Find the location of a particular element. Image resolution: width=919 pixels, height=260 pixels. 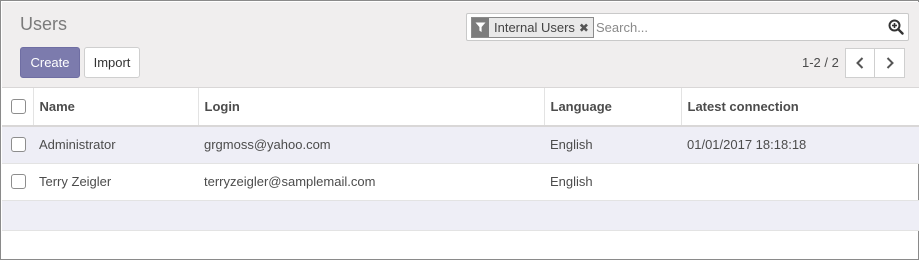

cell-latest-connection: 01/01/2017 18:18:18 is located at coordinates (800, 145).